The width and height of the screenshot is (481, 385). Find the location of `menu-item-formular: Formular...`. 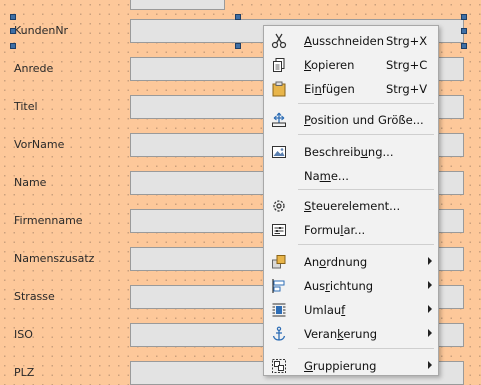

menu-item-formular: Formular... is located at coordinates (351, 230).